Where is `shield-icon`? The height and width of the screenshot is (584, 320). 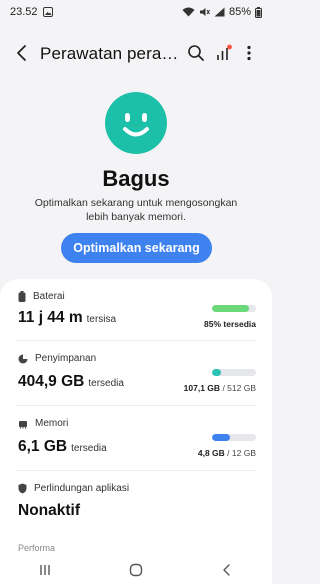
shield-icon is located at coordinates (22, 488).